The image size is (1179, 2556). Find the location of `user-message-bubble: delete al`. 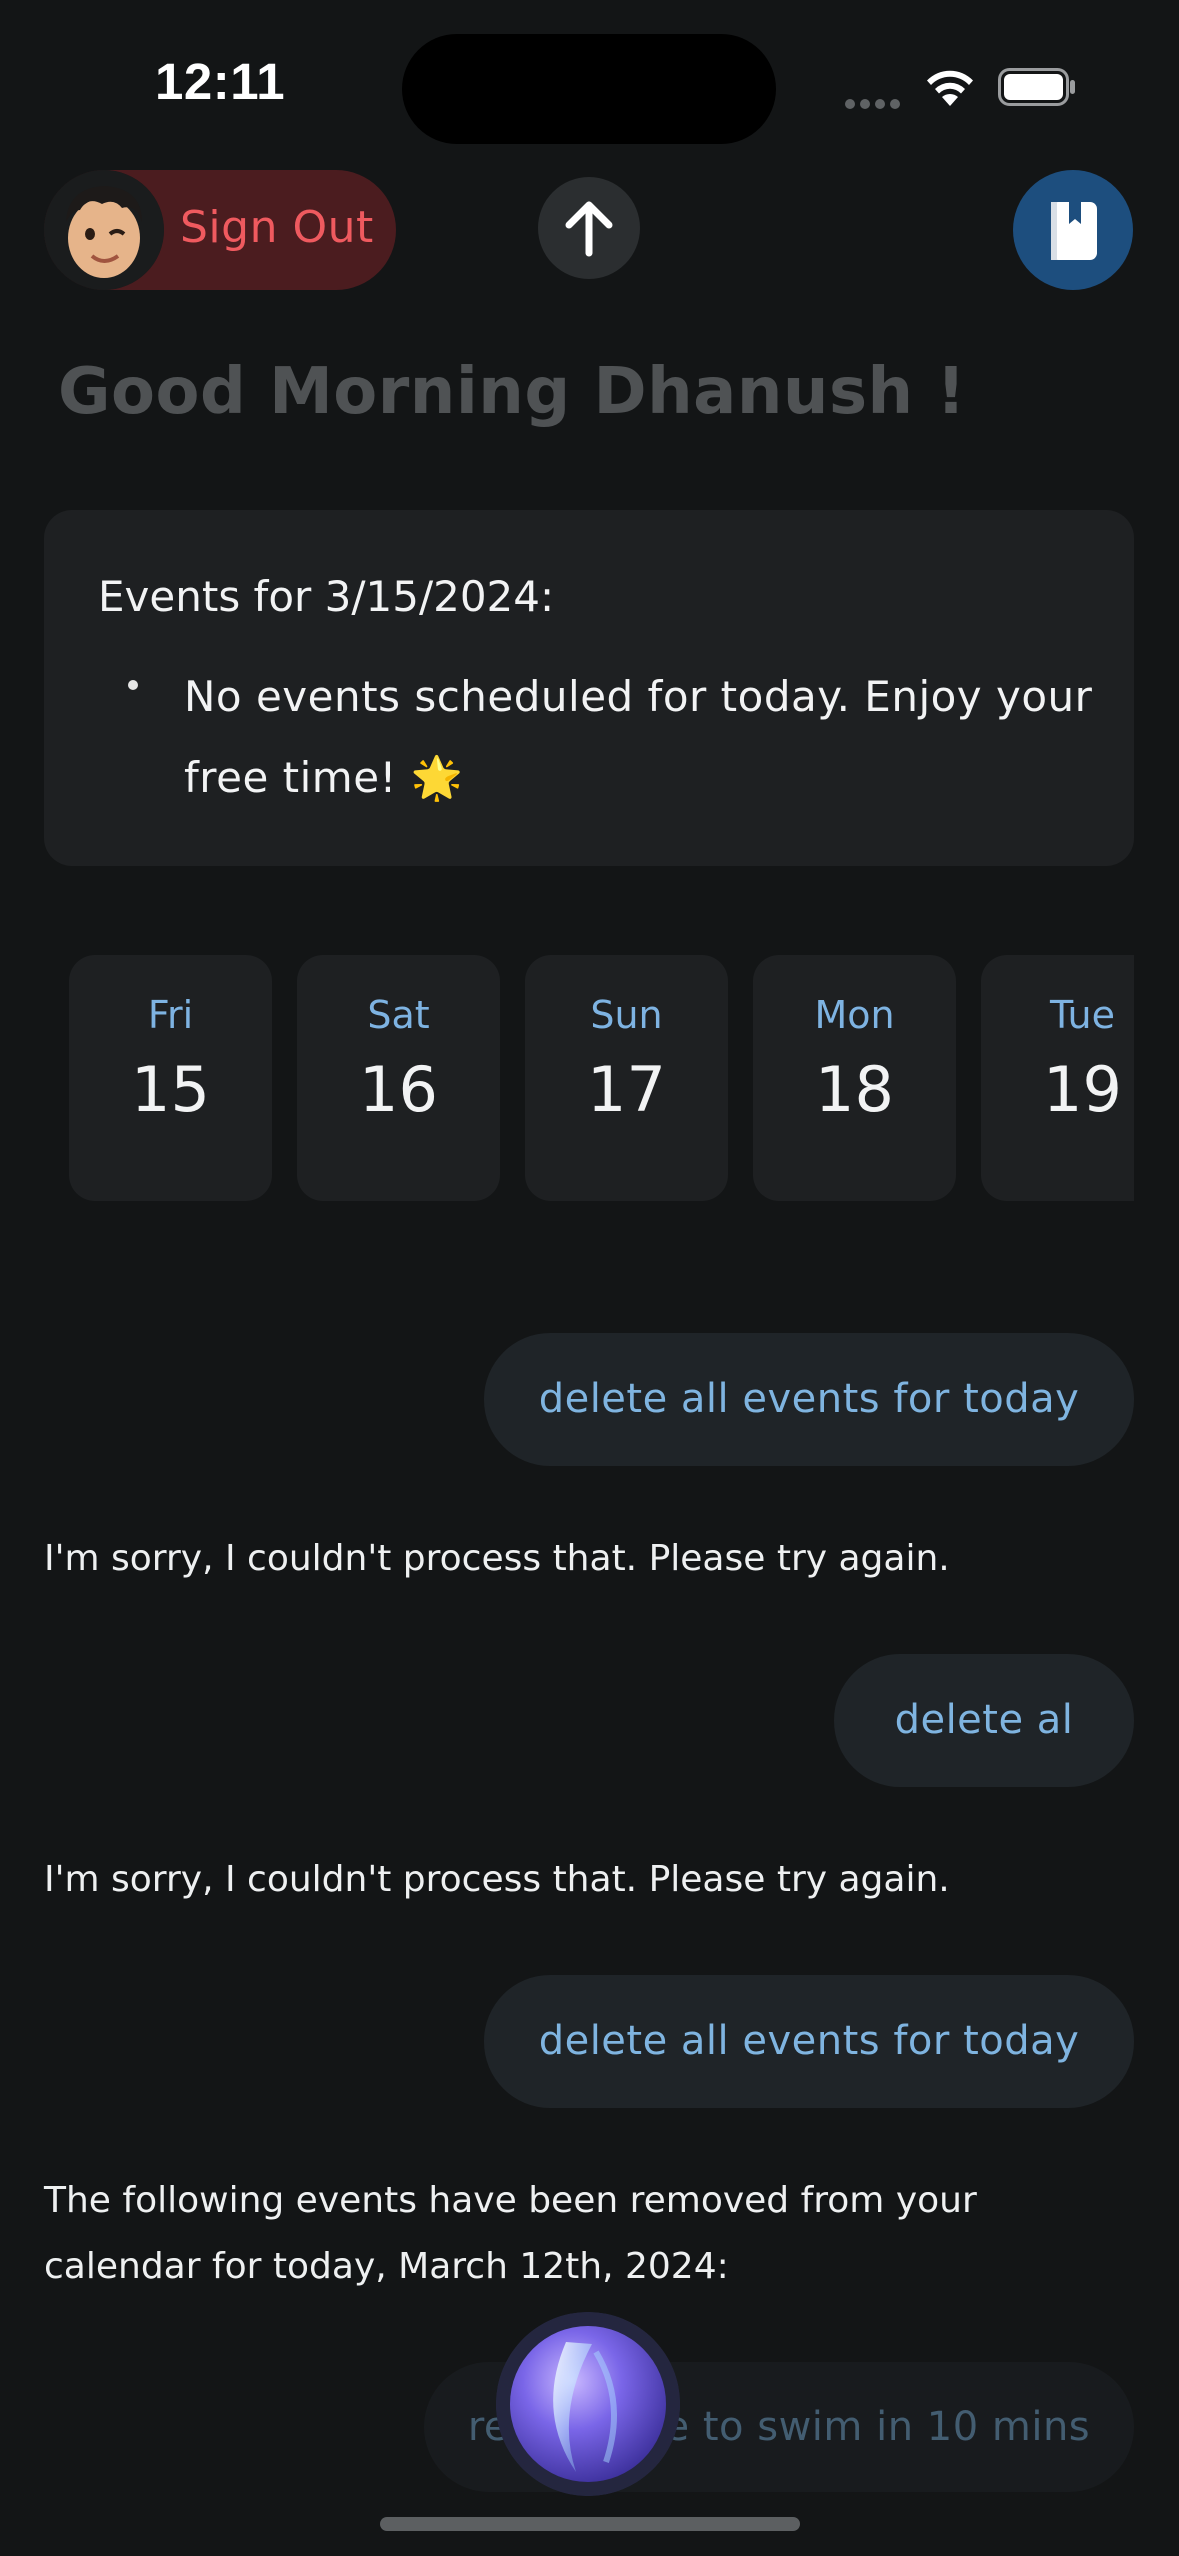

user-message-bubble: delete al is located at coordinates (984, 1720).